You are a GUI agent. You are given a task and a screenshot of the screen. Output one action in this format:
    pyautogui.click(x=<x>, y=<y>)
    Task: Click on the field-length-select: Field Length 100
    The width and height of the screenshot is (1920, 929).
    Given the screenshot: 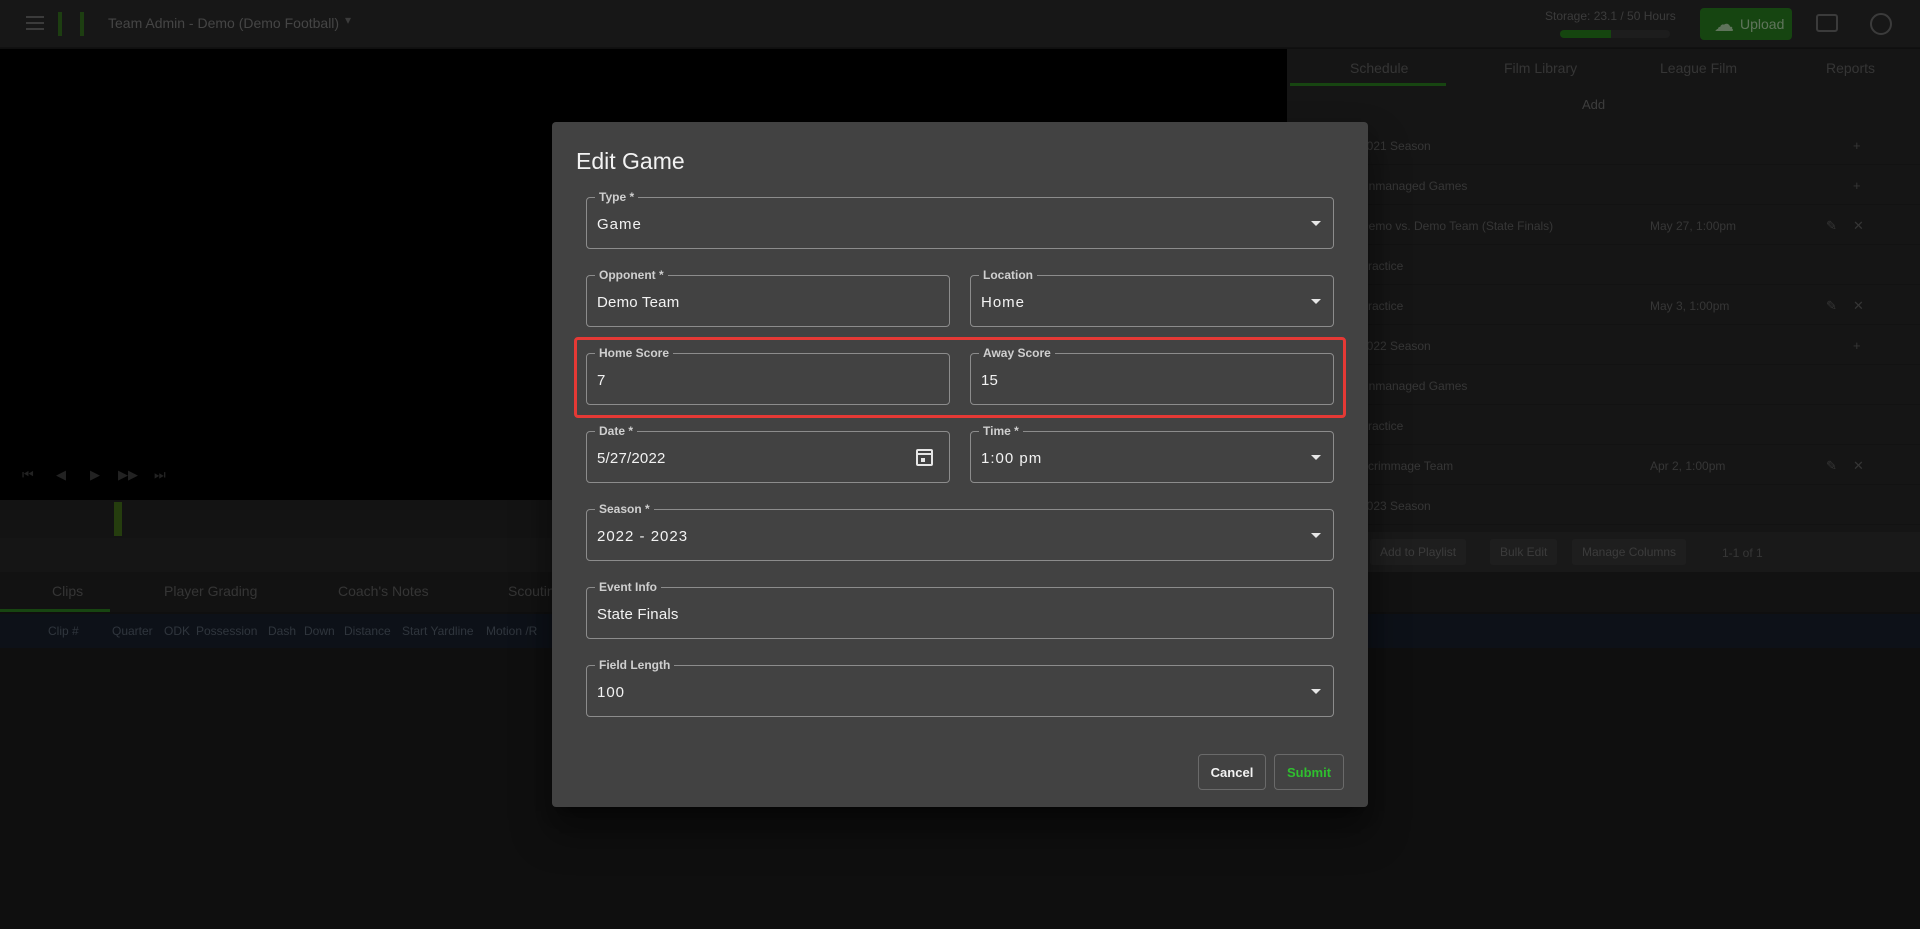 What is the action you would take?
    pyautogui.click(x=960, y=687)
    